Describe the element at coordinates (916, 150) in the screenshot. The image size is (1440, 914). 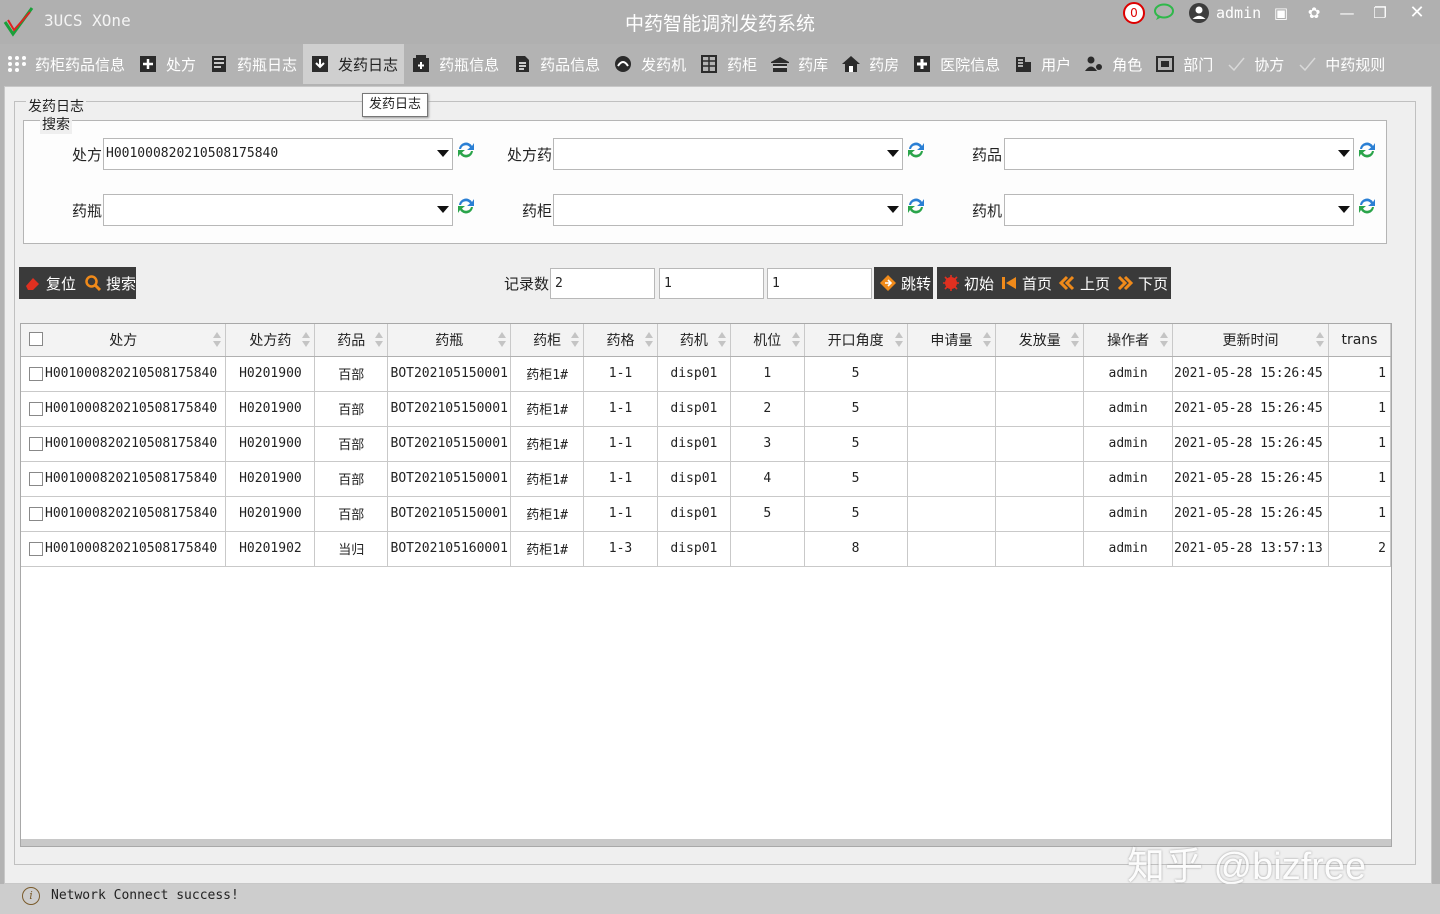
I see `refresh-prescription-drug-icon` at that location.